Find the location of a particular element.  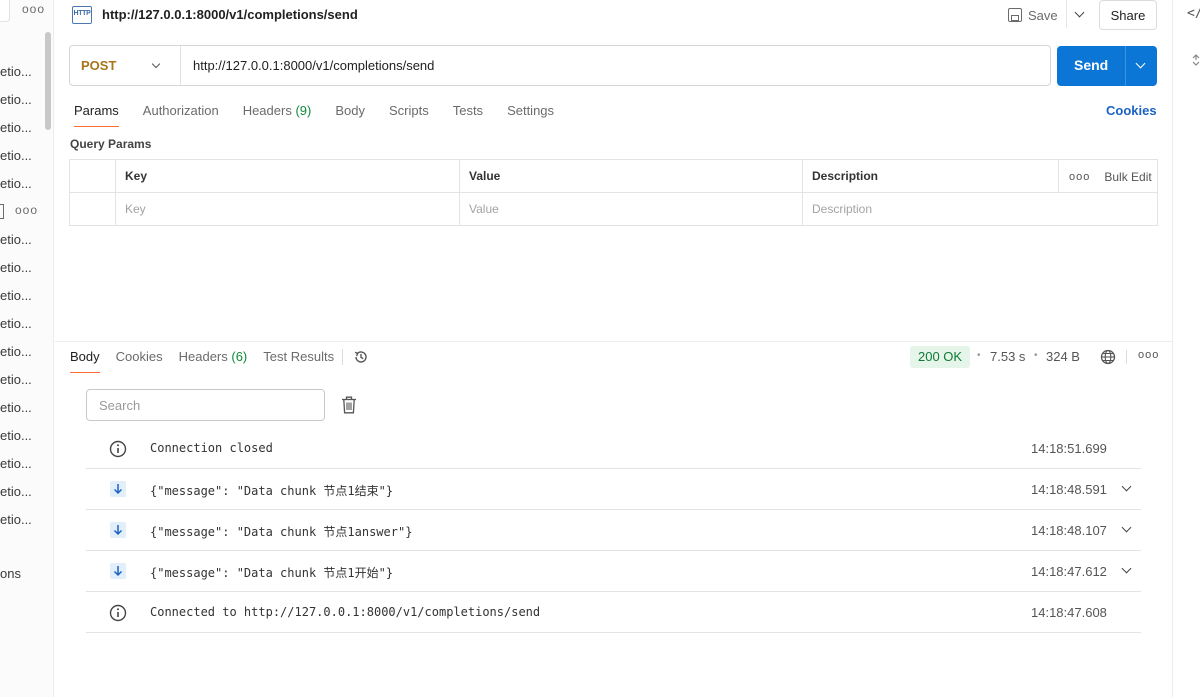

sidebar-top-tab is located at coordinates (5, 11).